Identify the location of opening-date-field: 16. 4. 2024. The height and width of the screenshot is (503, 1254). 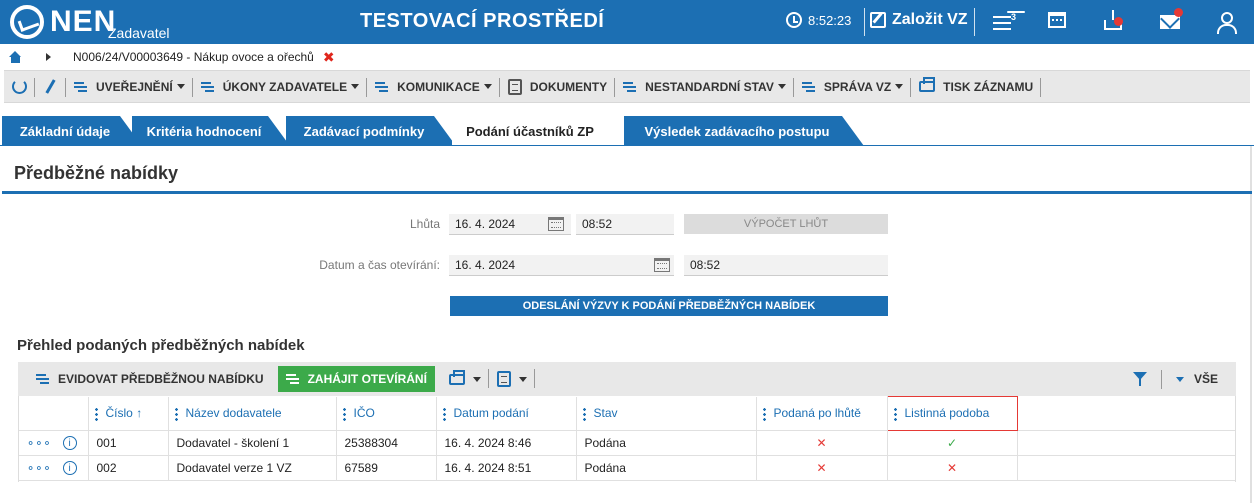
(561, 265).